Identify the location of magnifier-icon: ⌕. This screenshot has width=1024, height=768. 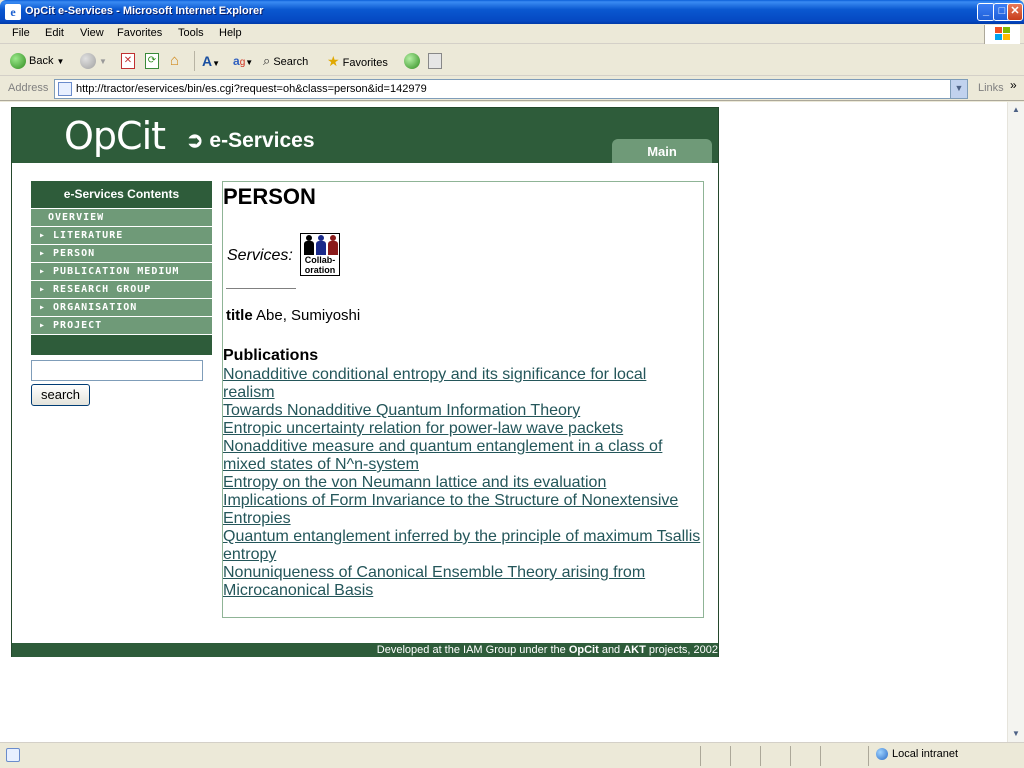
(267, 60).